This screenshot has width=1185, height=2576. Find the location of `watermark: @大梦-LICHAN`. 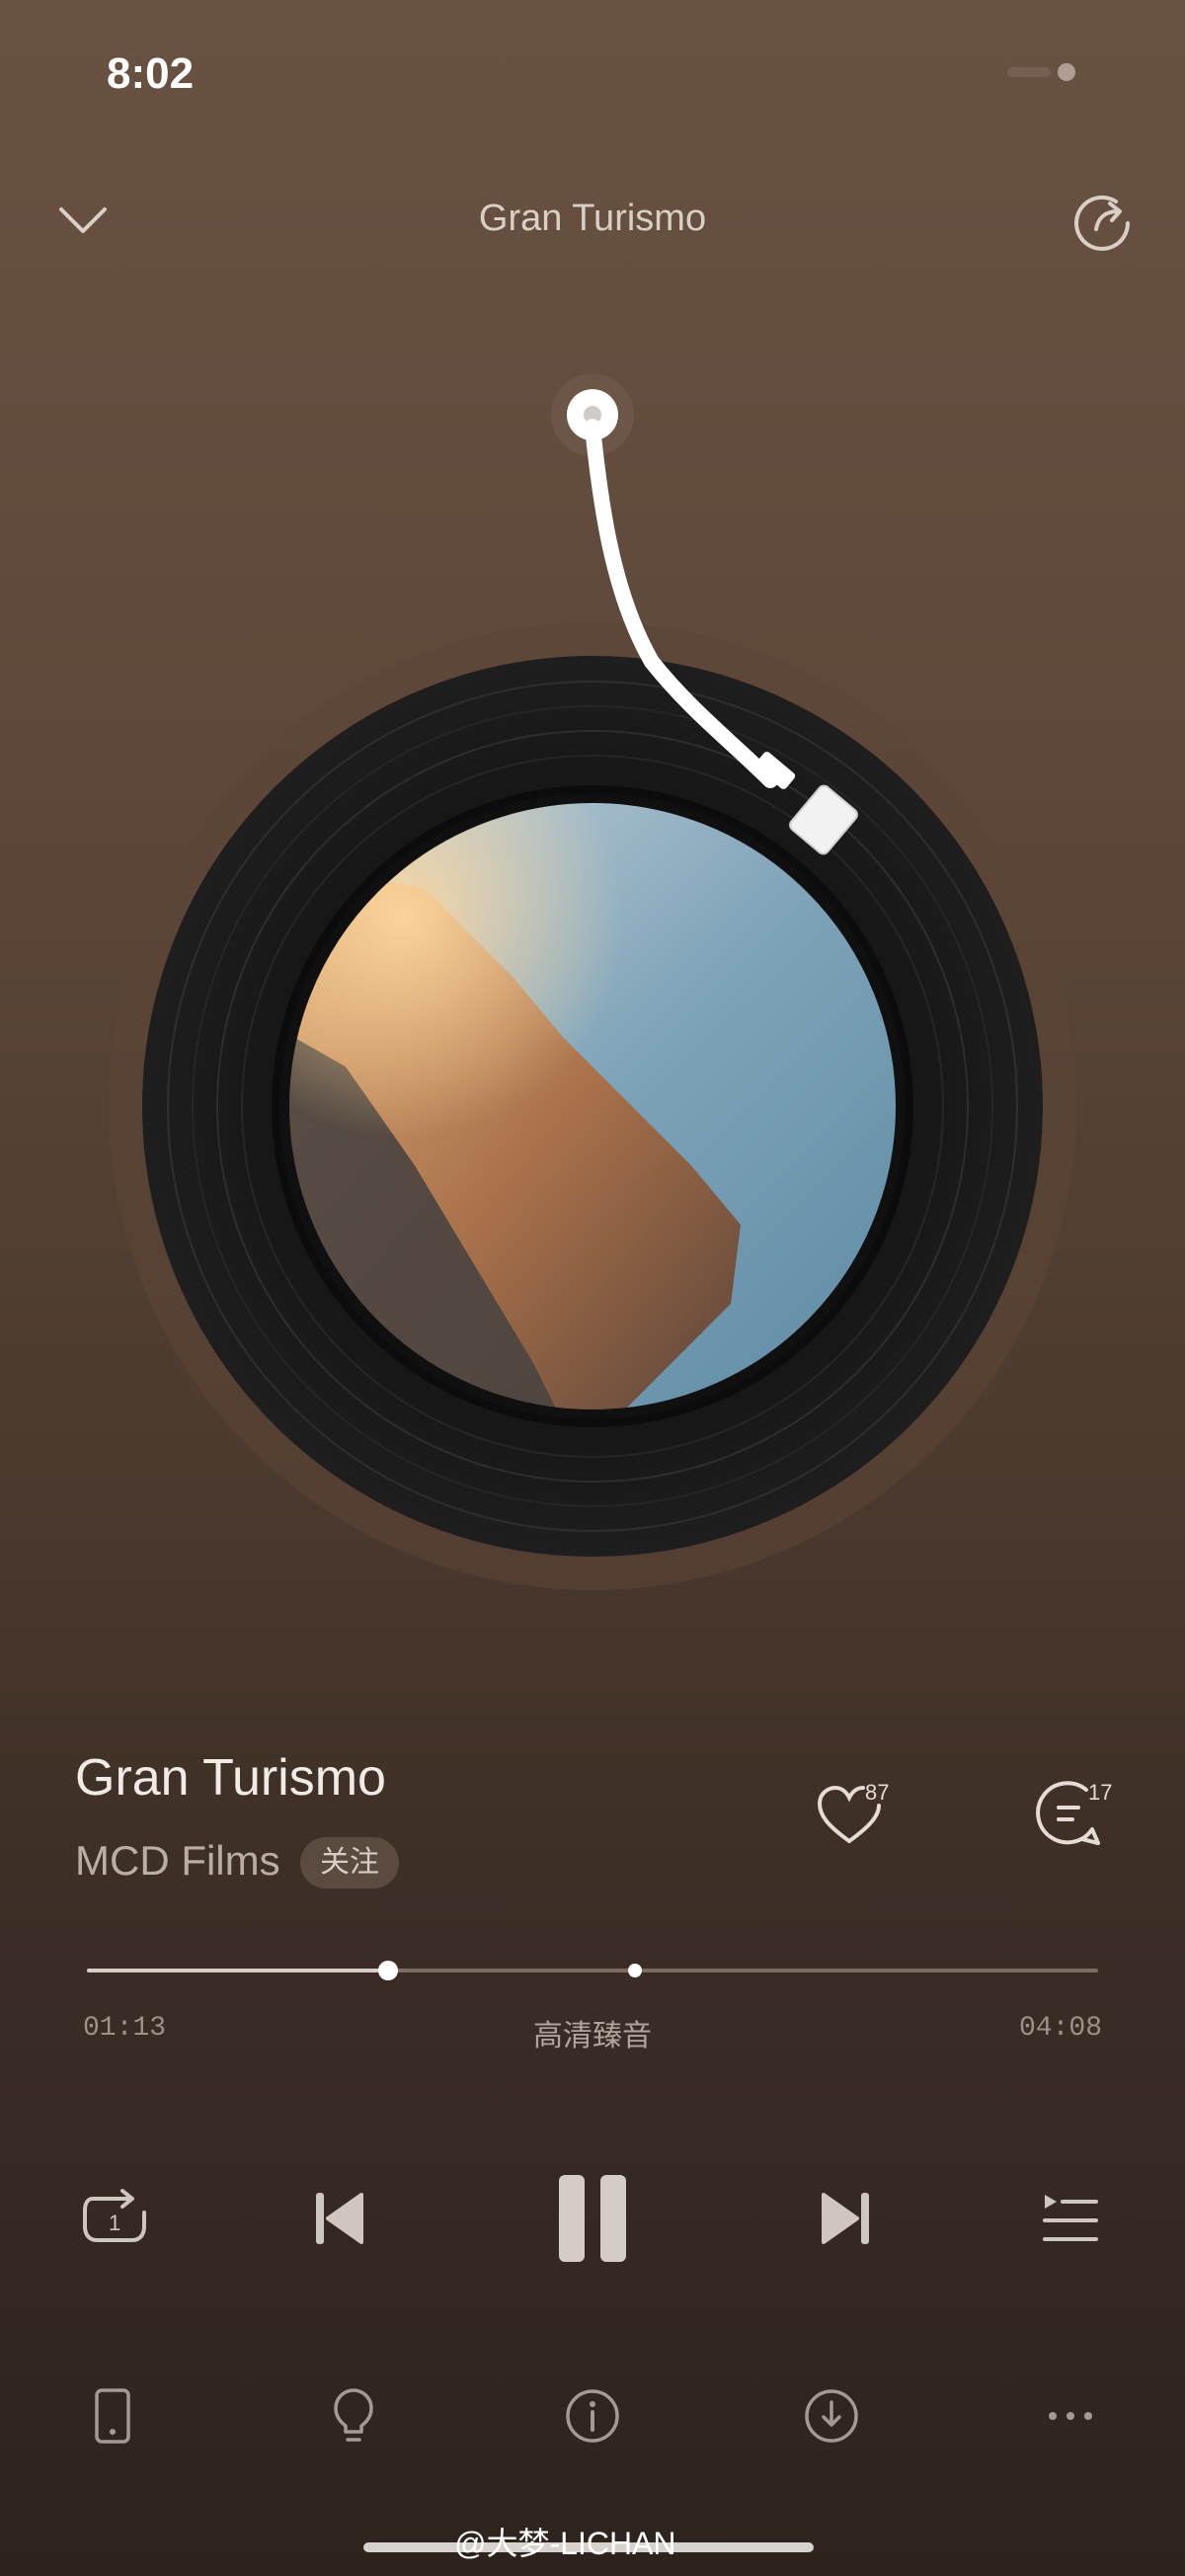

watermark: @大梦-LICHAN is located at coordinates (565, 2543).